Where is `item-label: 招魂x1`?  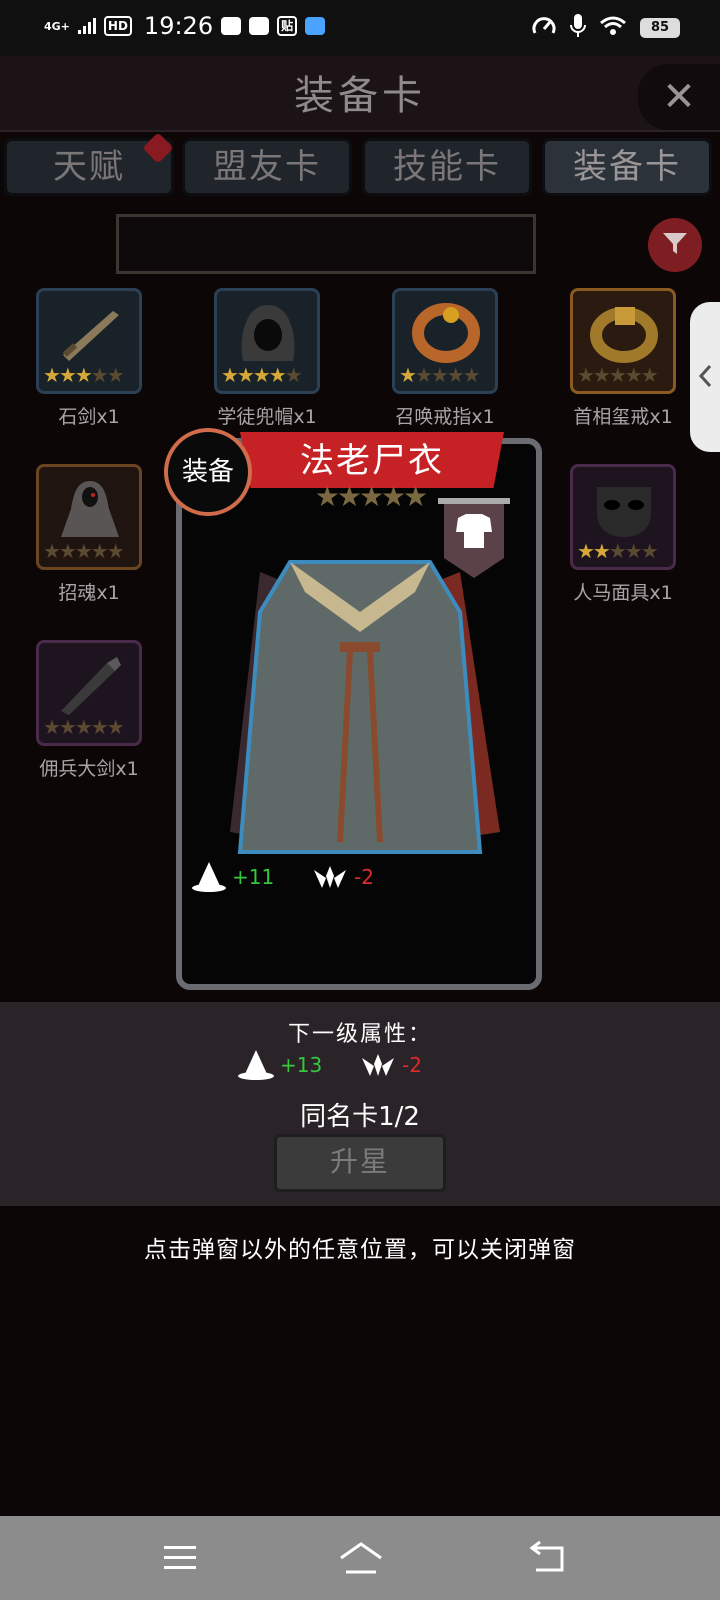
item-label: 招魂x1 is located at coordinates (89, 593).